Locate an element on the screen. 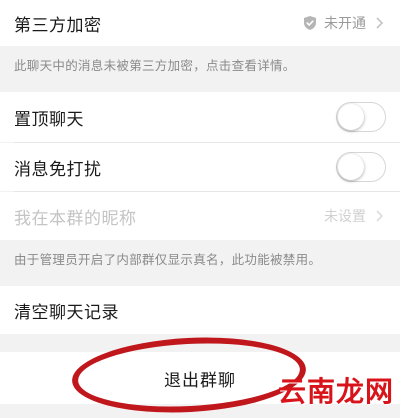 Image resolution: width=400 pixels, height=418 pixels. encryption-status: 未开通 is located at coordinates (345, 24).